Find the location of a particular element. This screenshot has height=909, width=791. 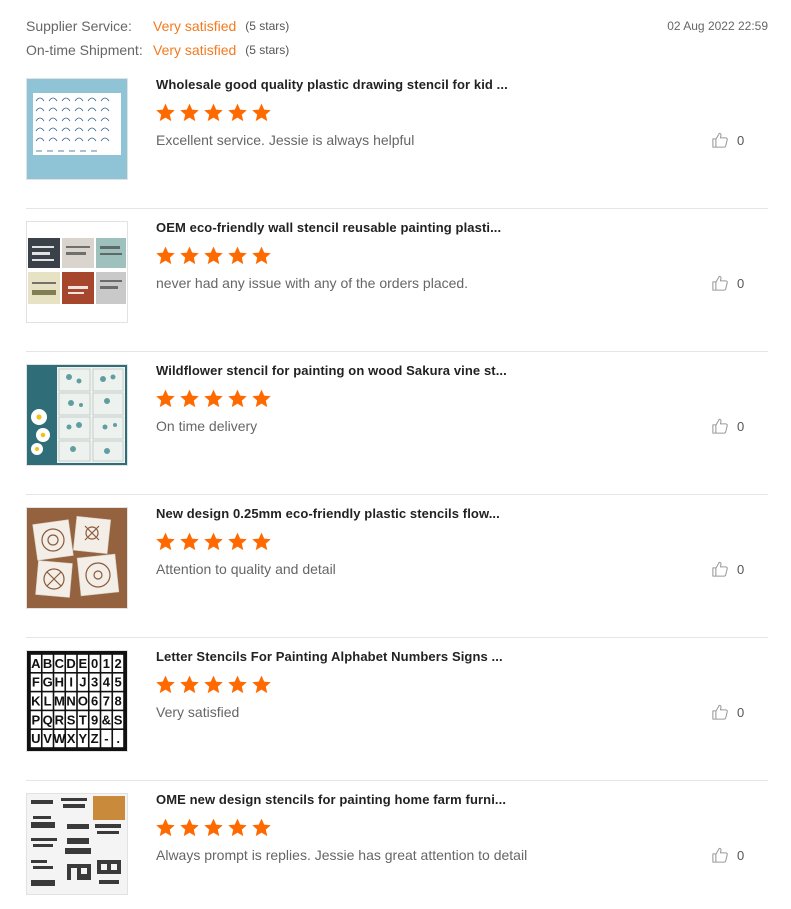

svg-text: 4 is located at coordinates (107, 682).